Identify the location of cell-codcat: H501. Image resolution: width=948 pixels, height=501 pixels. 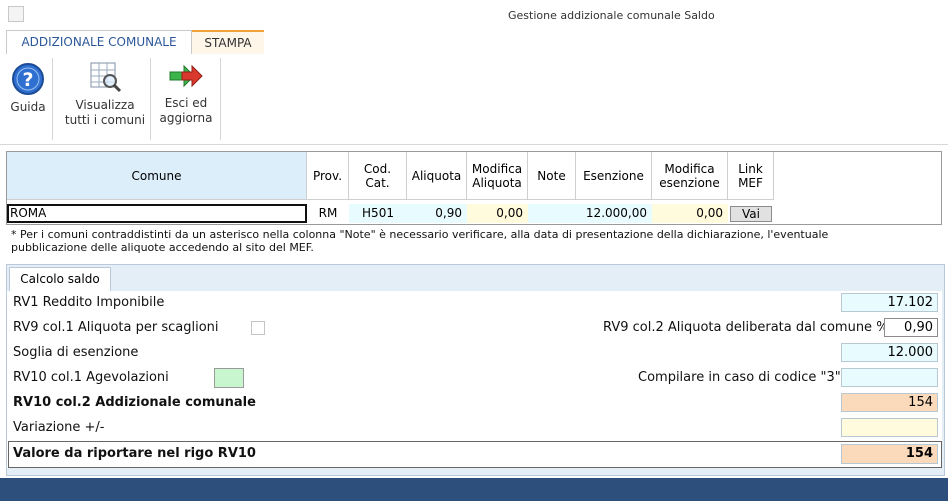
(378, 213).